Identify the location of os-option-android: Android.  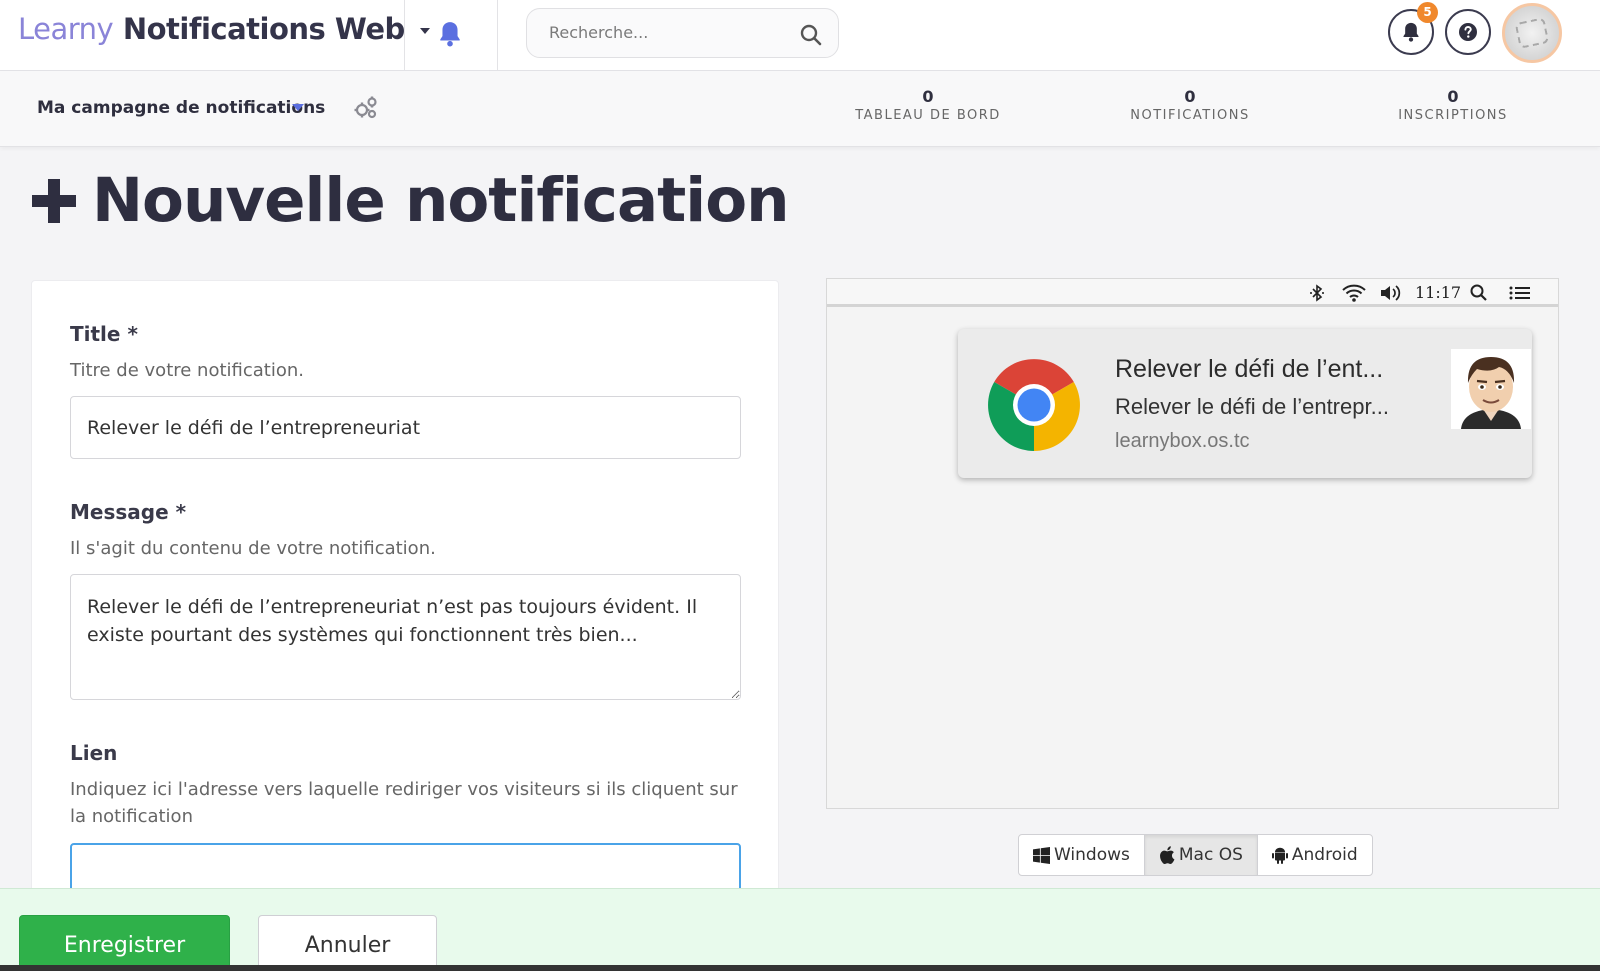
(1315, 855).